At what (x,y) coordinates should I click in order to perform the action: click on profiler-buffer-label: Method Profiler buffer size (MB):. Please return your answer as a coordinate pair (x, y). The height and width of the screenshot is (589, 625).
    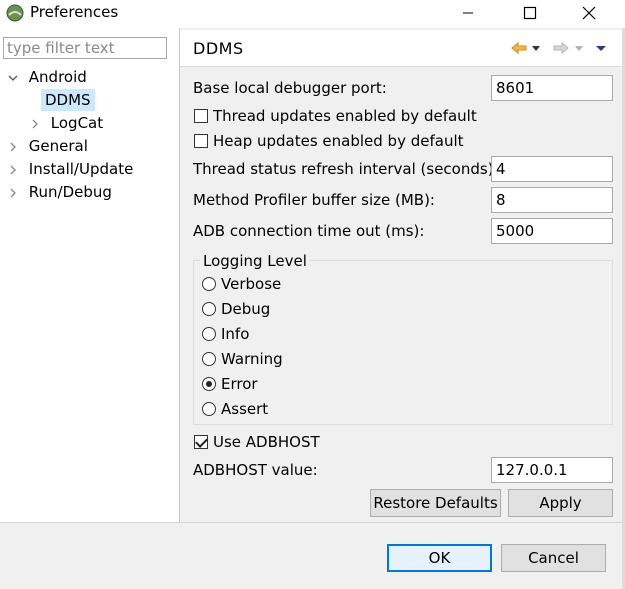
    Looking at the image, I should click on (314, 200).